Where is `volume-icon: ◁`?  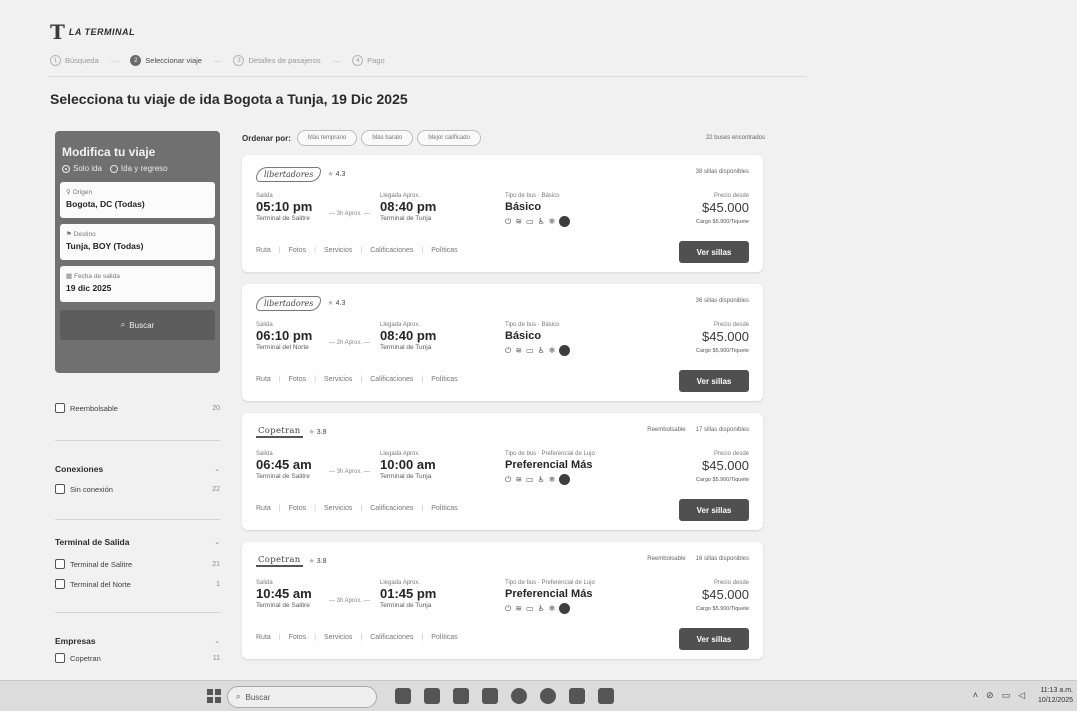
volume-icon: ◁ is located at coordinates (1021, 695).